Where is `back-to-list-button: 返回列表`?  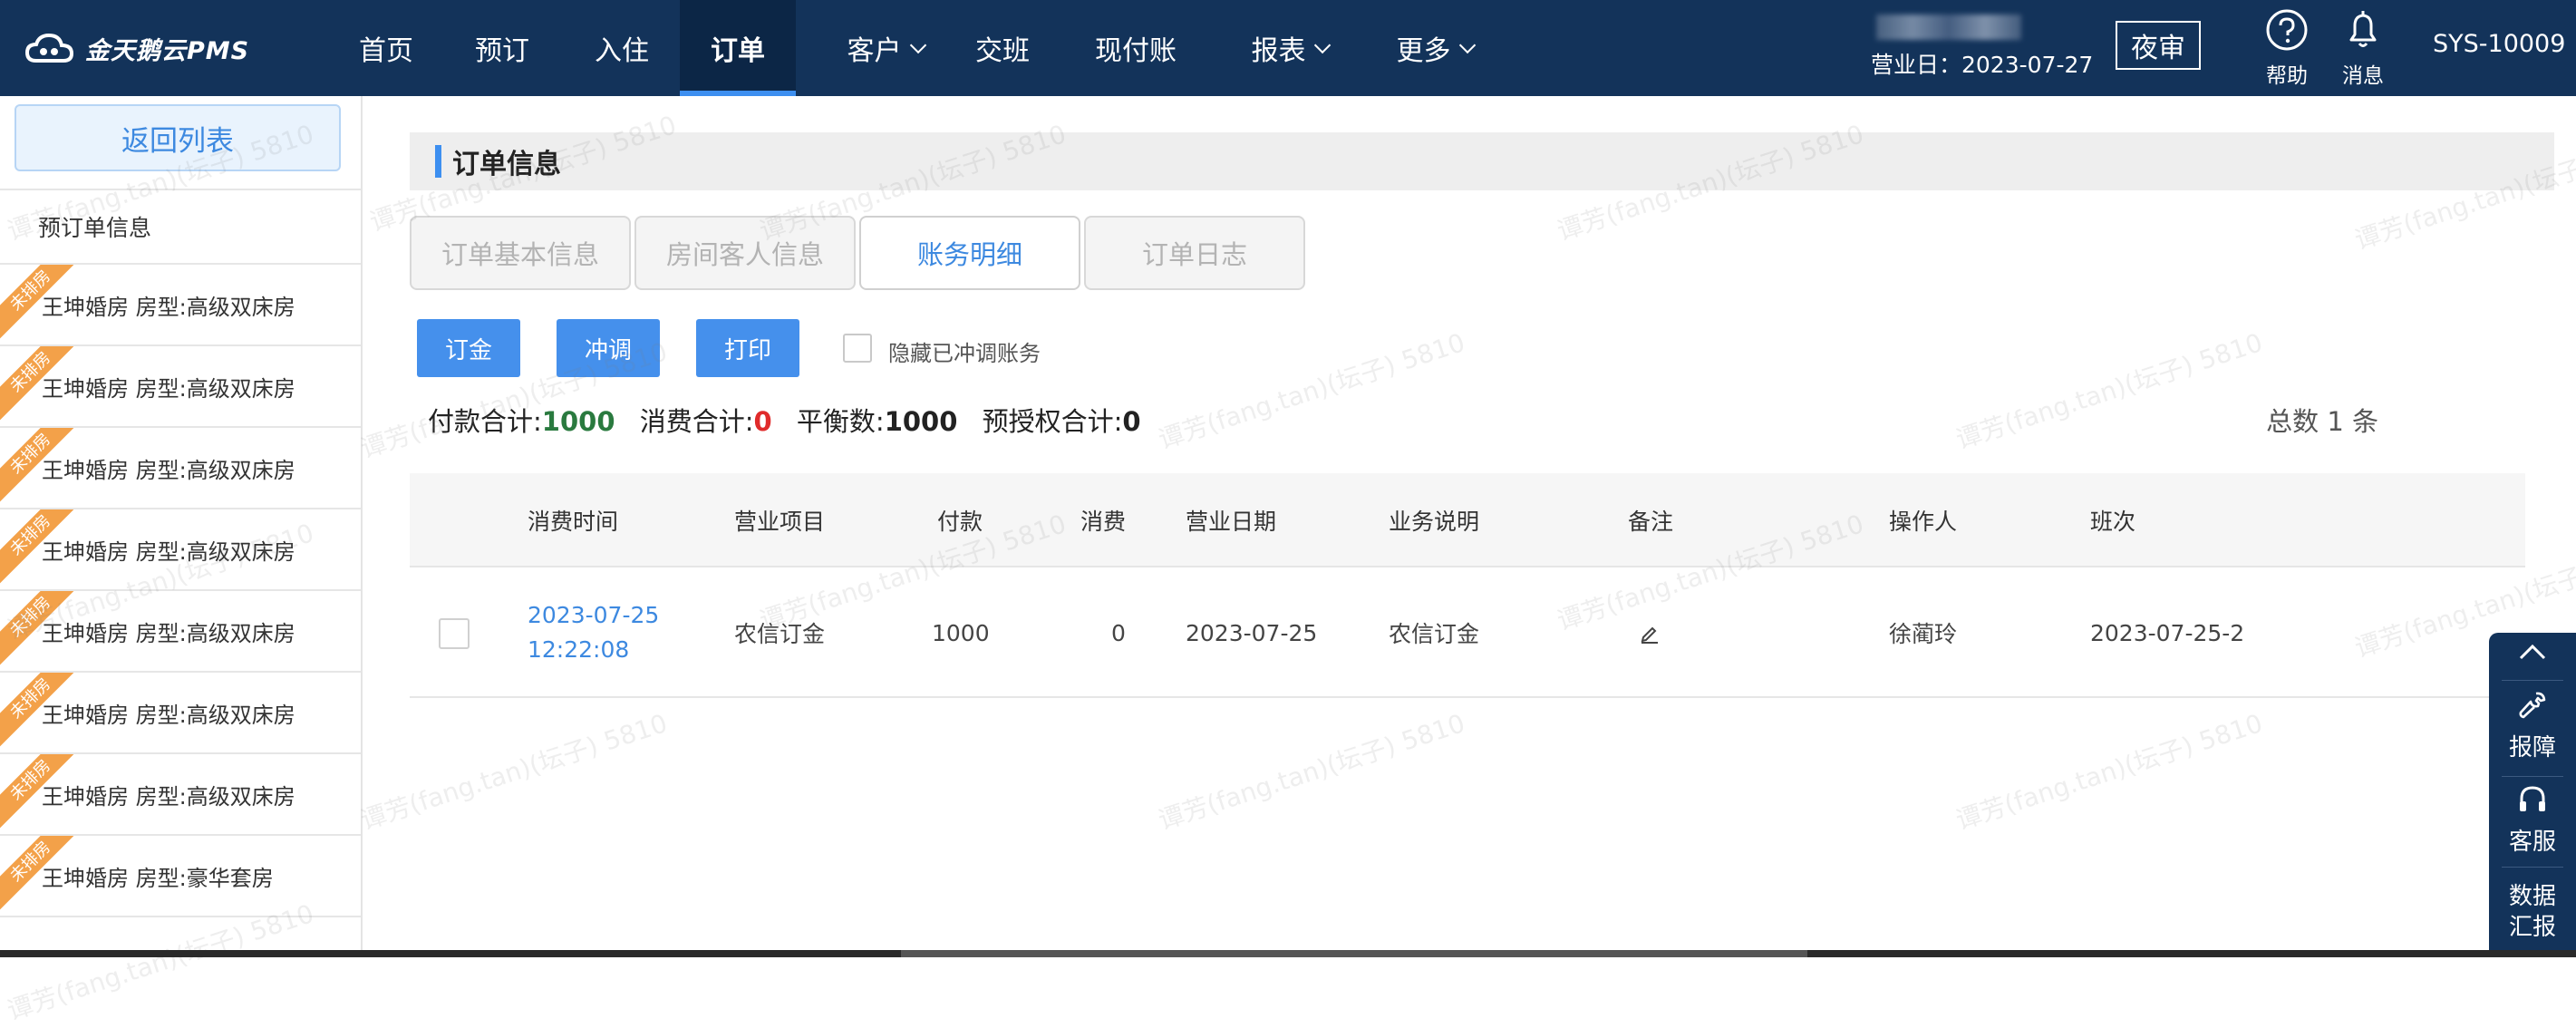 back-to-list-button: 返回列表 is located at coordinates (178, 137).